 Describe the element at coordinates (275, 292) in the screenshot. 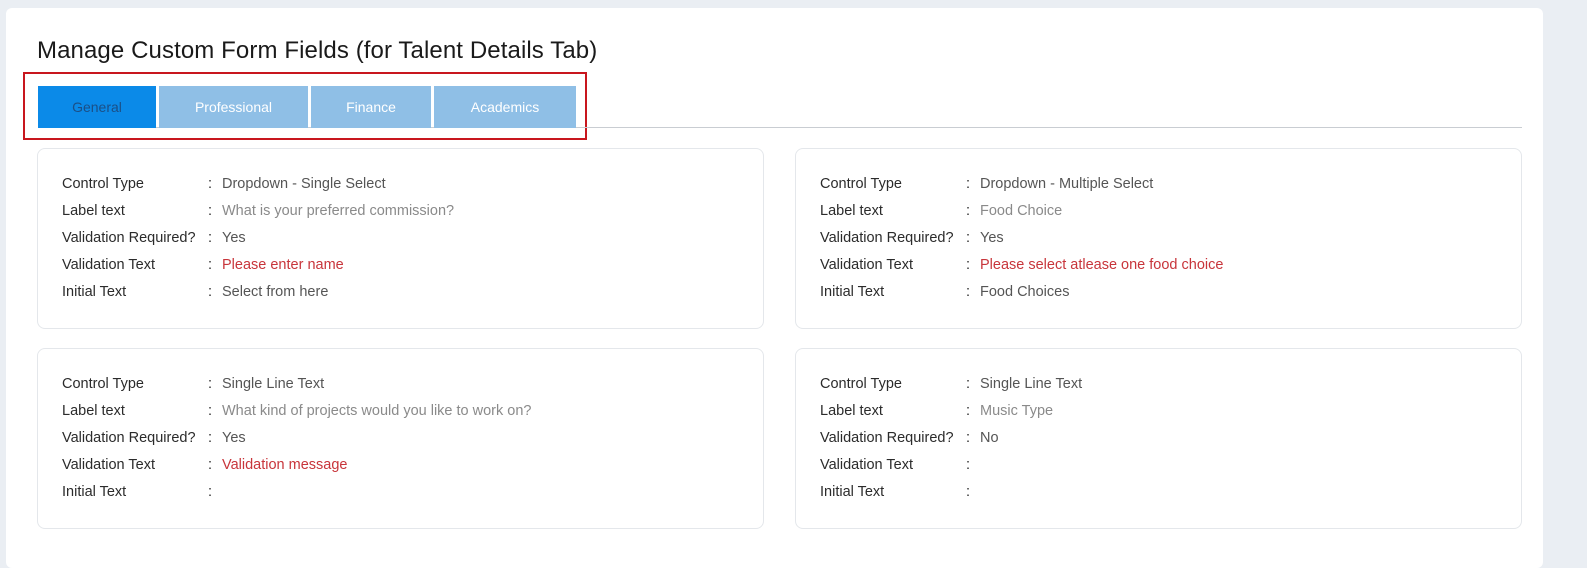

I see `initial-text-value: Select from here` at that location.